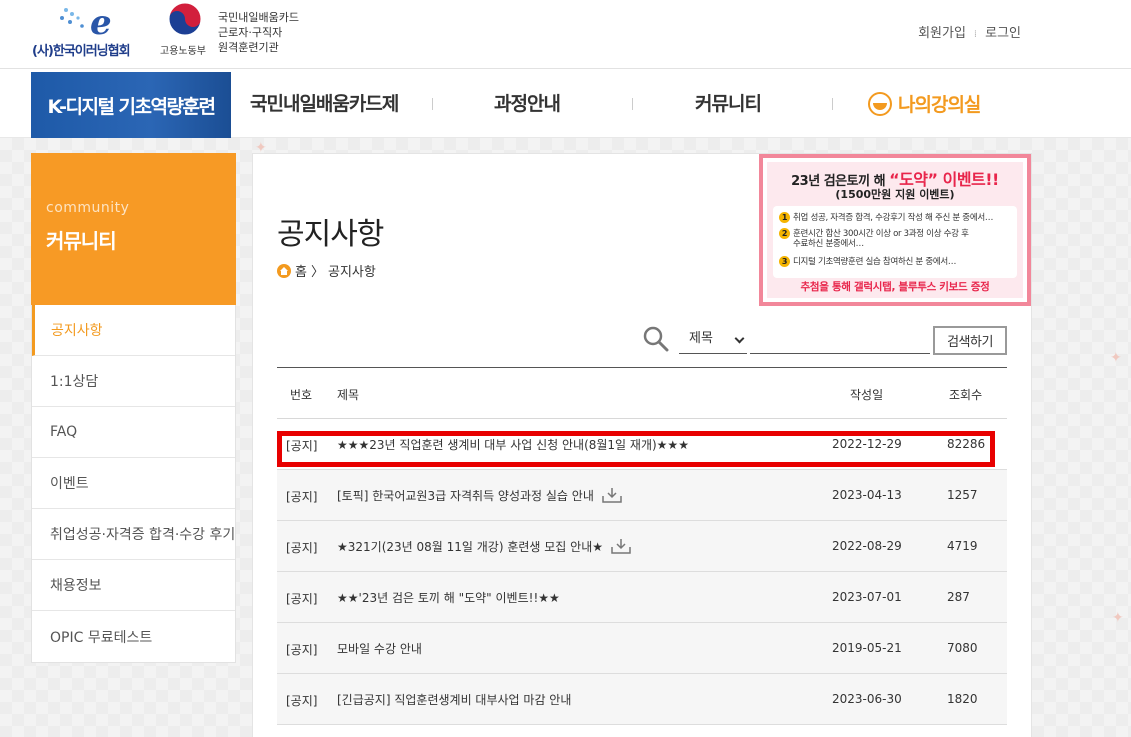 The height and width of the screenshot is (737, 1131). Describe the element at coordinates (301, 395) in the screenshot. I see `col-no: 번호` at that location.